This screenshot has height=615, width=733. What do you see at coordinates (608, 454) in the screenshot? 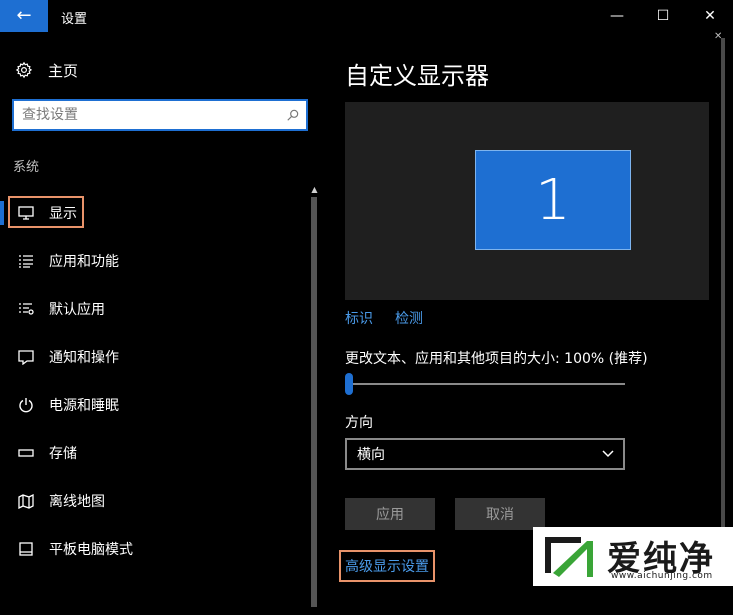
I see `chevron-down-icon` at bounding box center [608, 454].